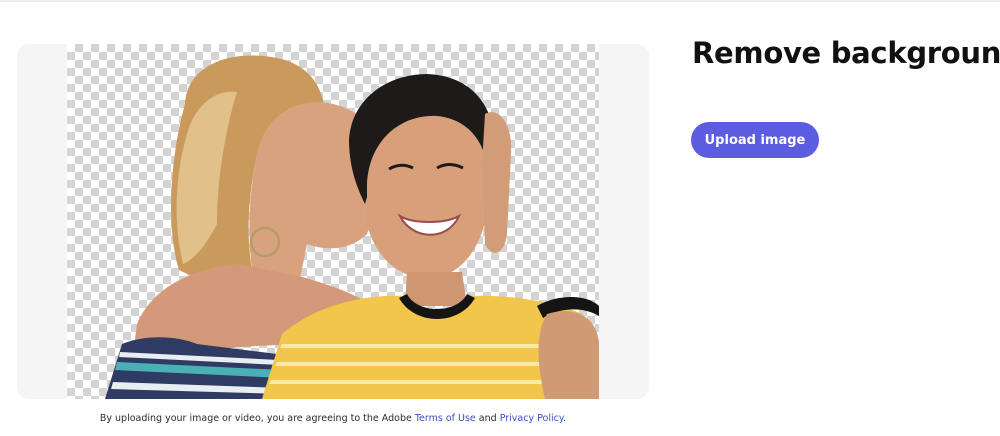 The height and width of the screenshot is (436, 1000). What do you see at coordinates (531, 418) in the screenshot?
I see `privacy-policy-link: Privacy Policy` at bounding box center [531, 418].